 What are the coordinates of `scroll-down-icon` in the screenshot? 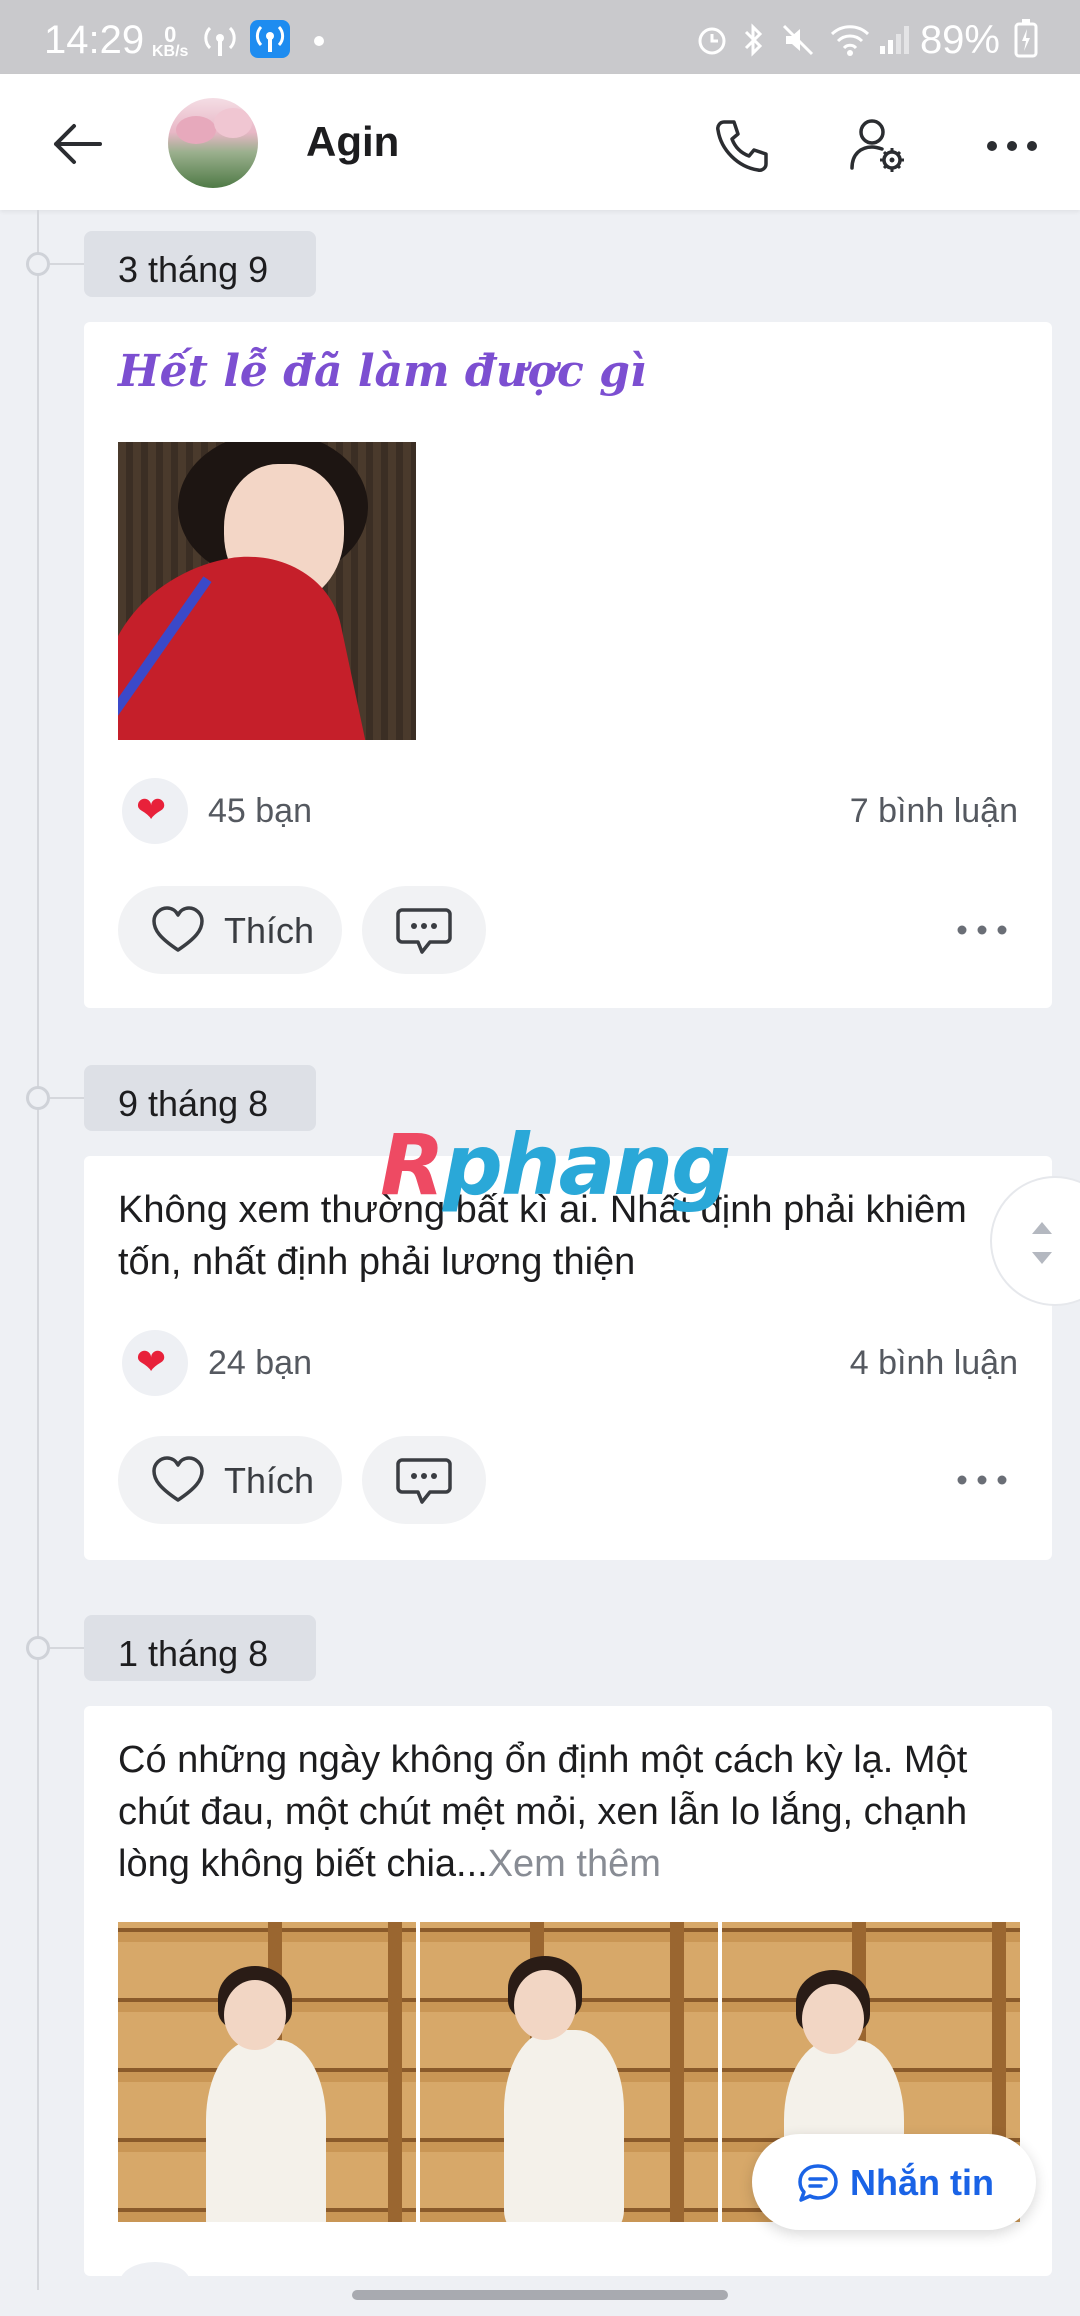 It's located at (1042, 1258).